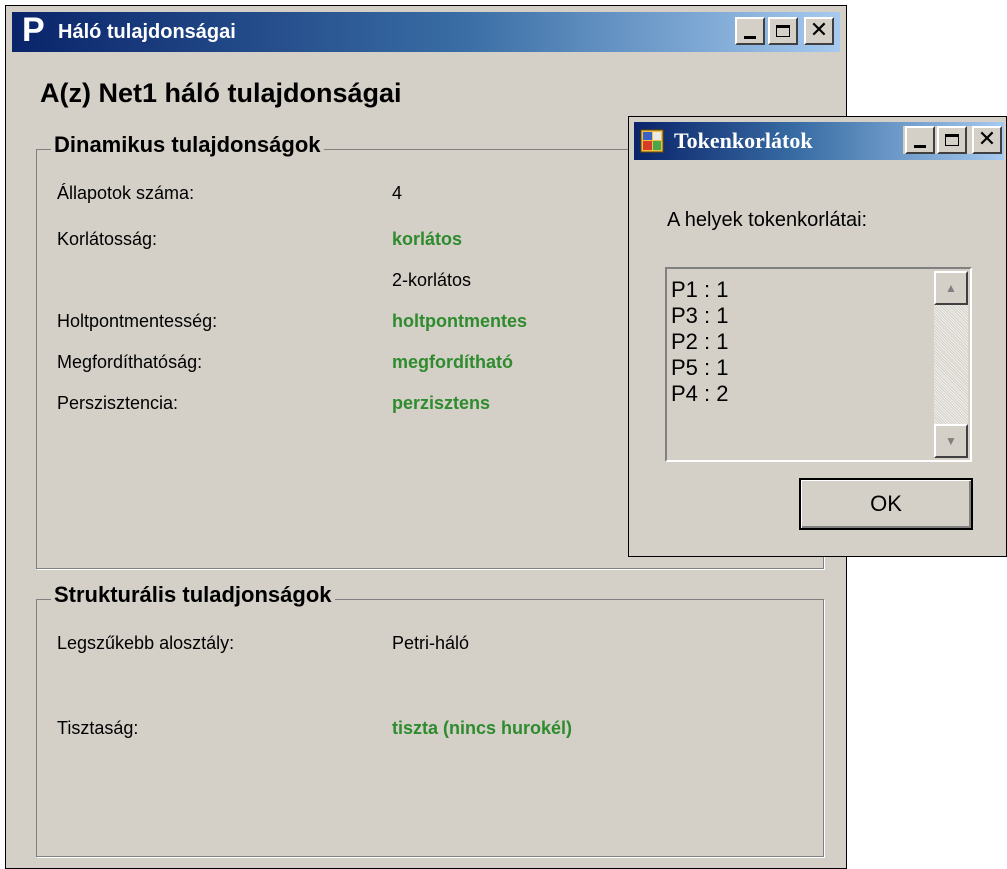 The width and height of the screenshot is (1007, 869). Describe the element at coordinates (886, 504) in the screenshot. I see `ok-button: OK` at that location.